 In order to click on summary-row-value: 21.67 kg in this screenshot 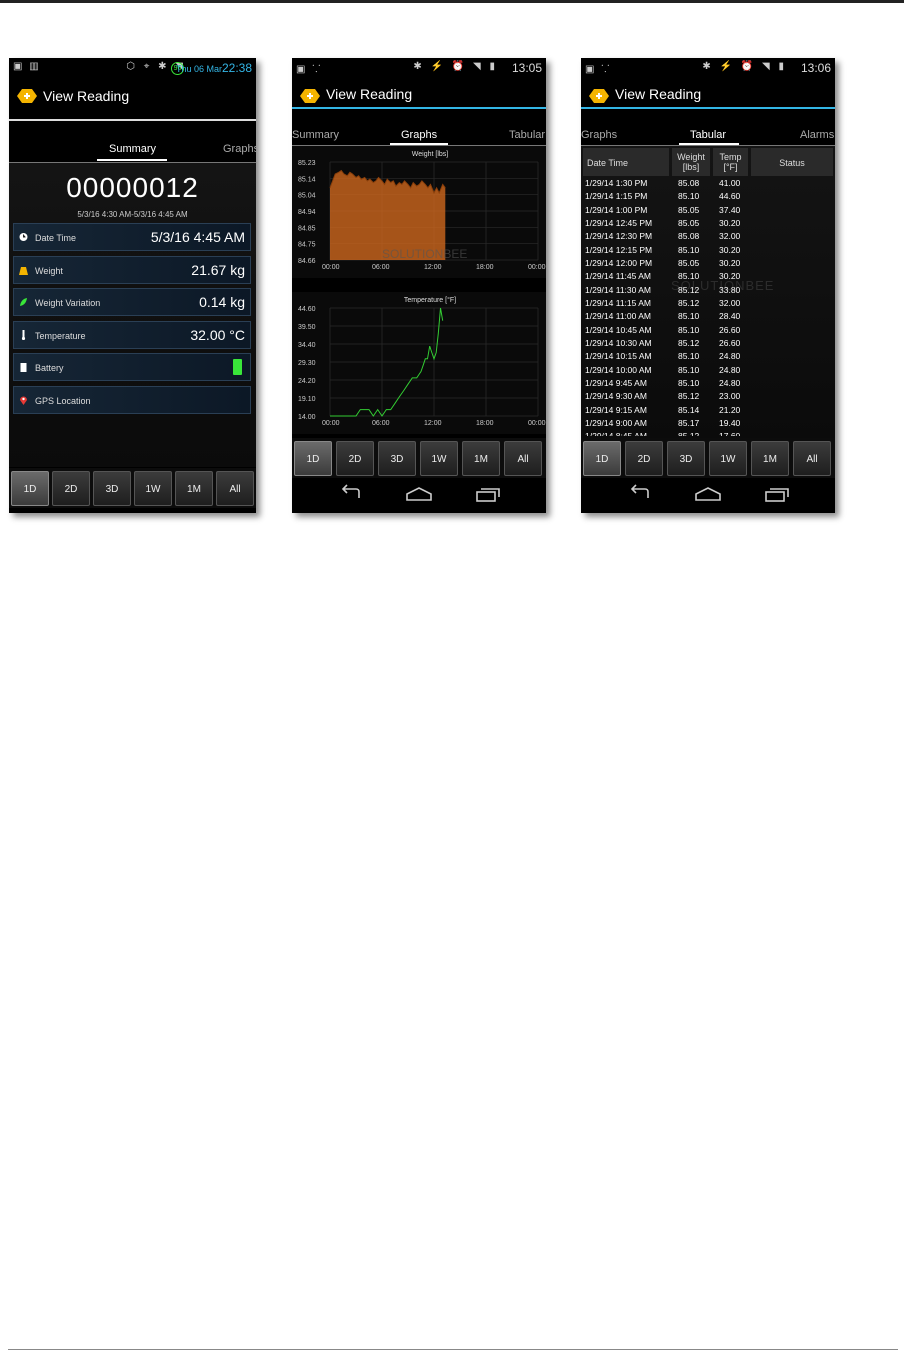, I will do `click(218, 269)`.